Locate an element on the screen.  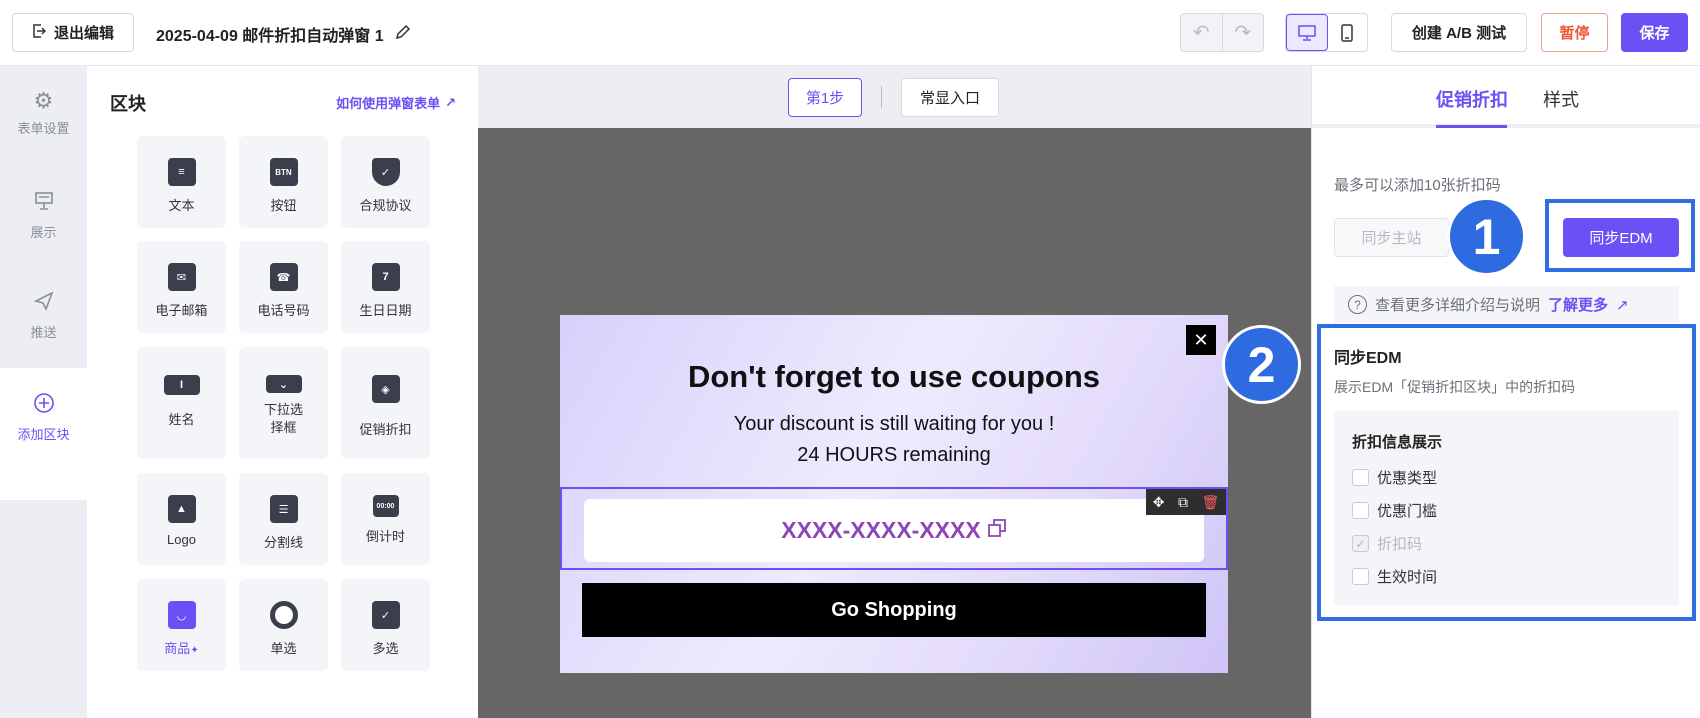
block-tile-compliance: ✓ 合规协议 is located at coordinates (385, 182).